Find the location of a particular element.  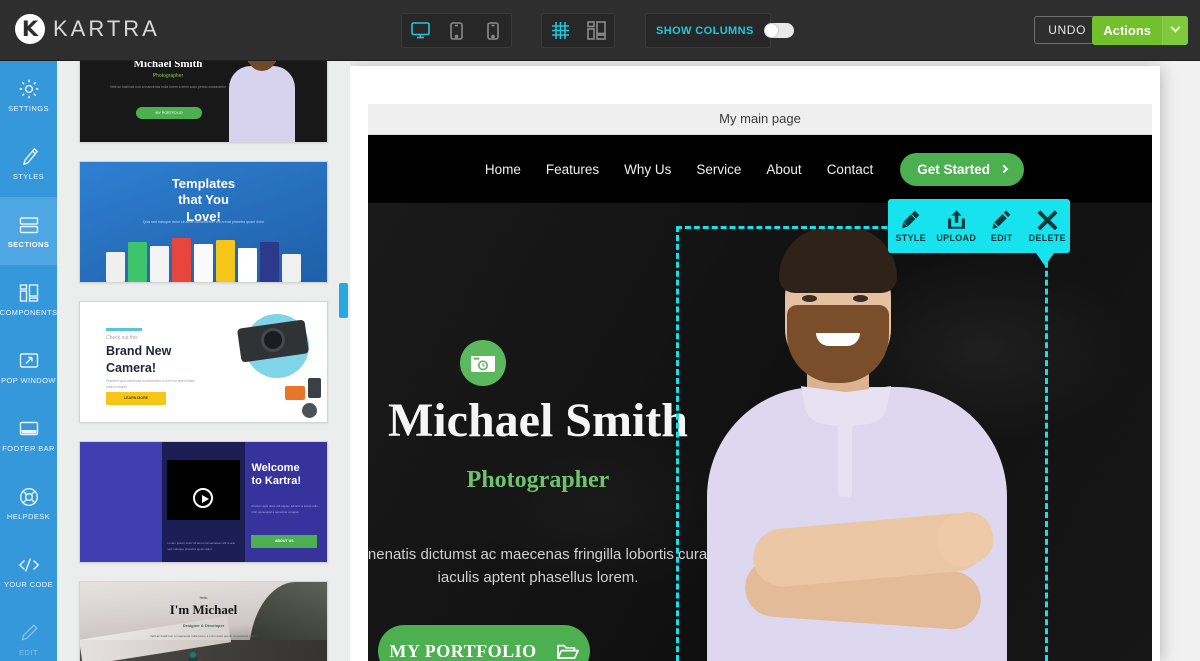

sidebar-item-edit: EDIT is located at coordinates (28, 633).